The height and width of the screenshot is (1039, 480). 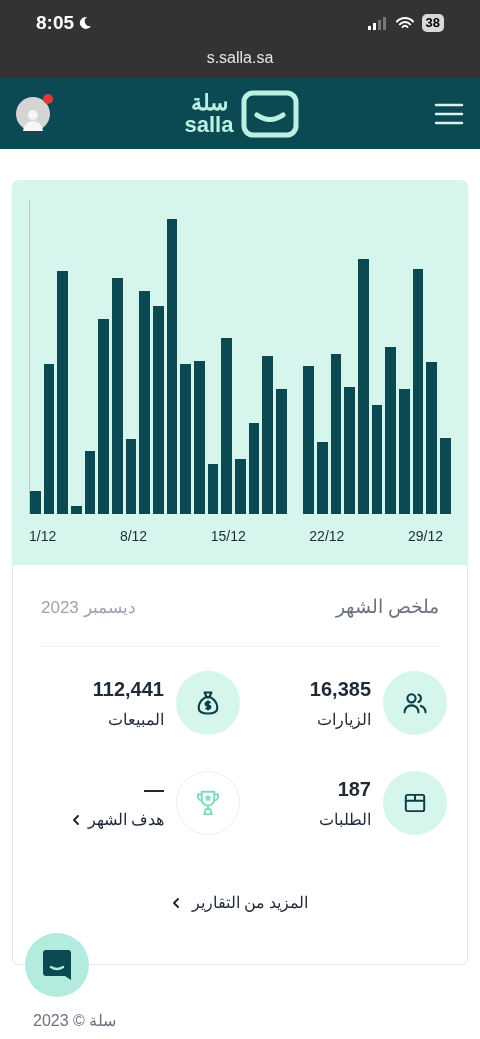 I want to click on stat-label: الزيارات, so click(x=343, y=720).